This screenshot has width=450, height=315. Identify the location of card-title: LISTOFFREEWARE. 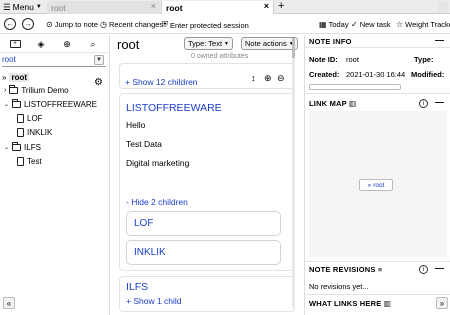
(174, 108).